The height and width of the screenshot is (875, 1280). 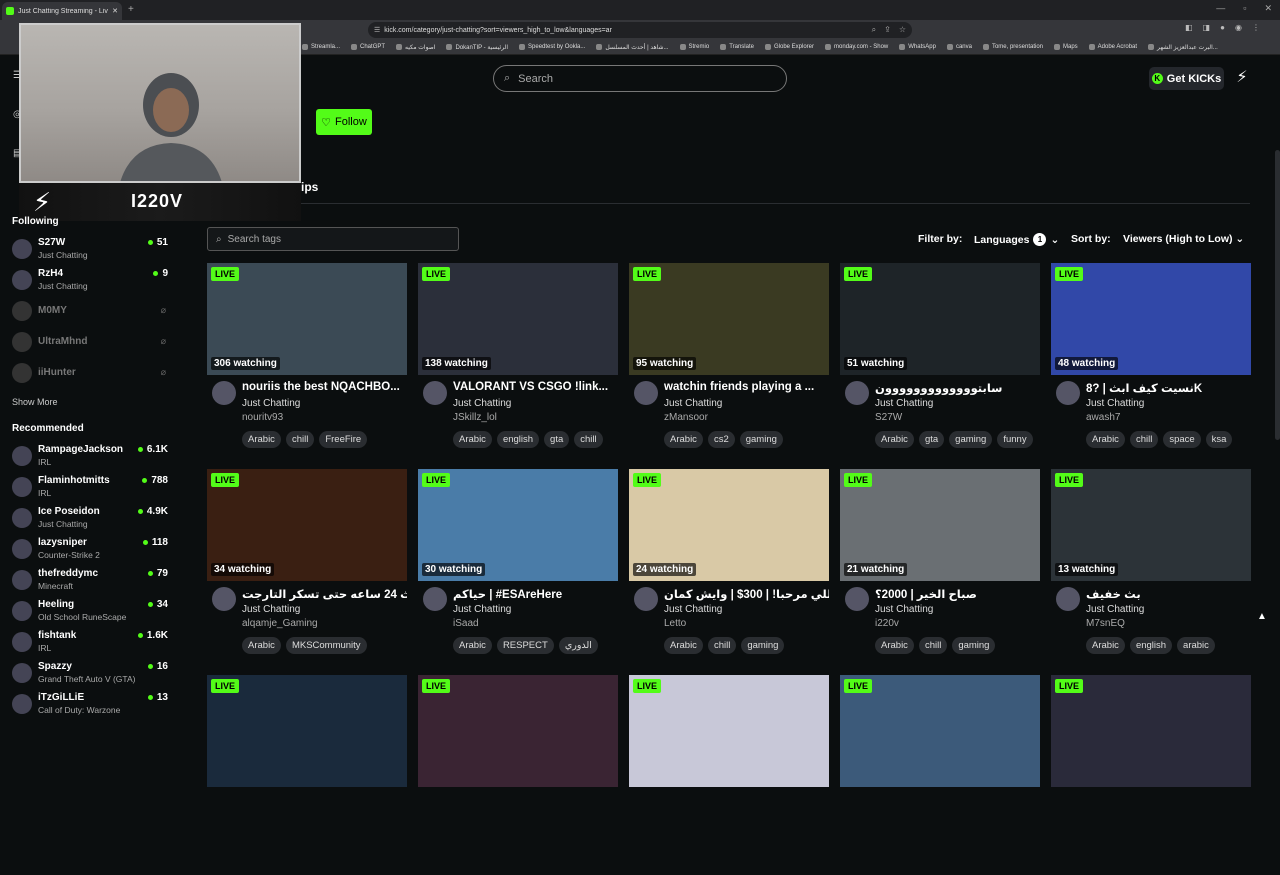 What do you see at coordinates (518, 525) in the screenshot?
I see `stream-thumbnail: LIVE 30 watching` at bounding box center [518, 525].